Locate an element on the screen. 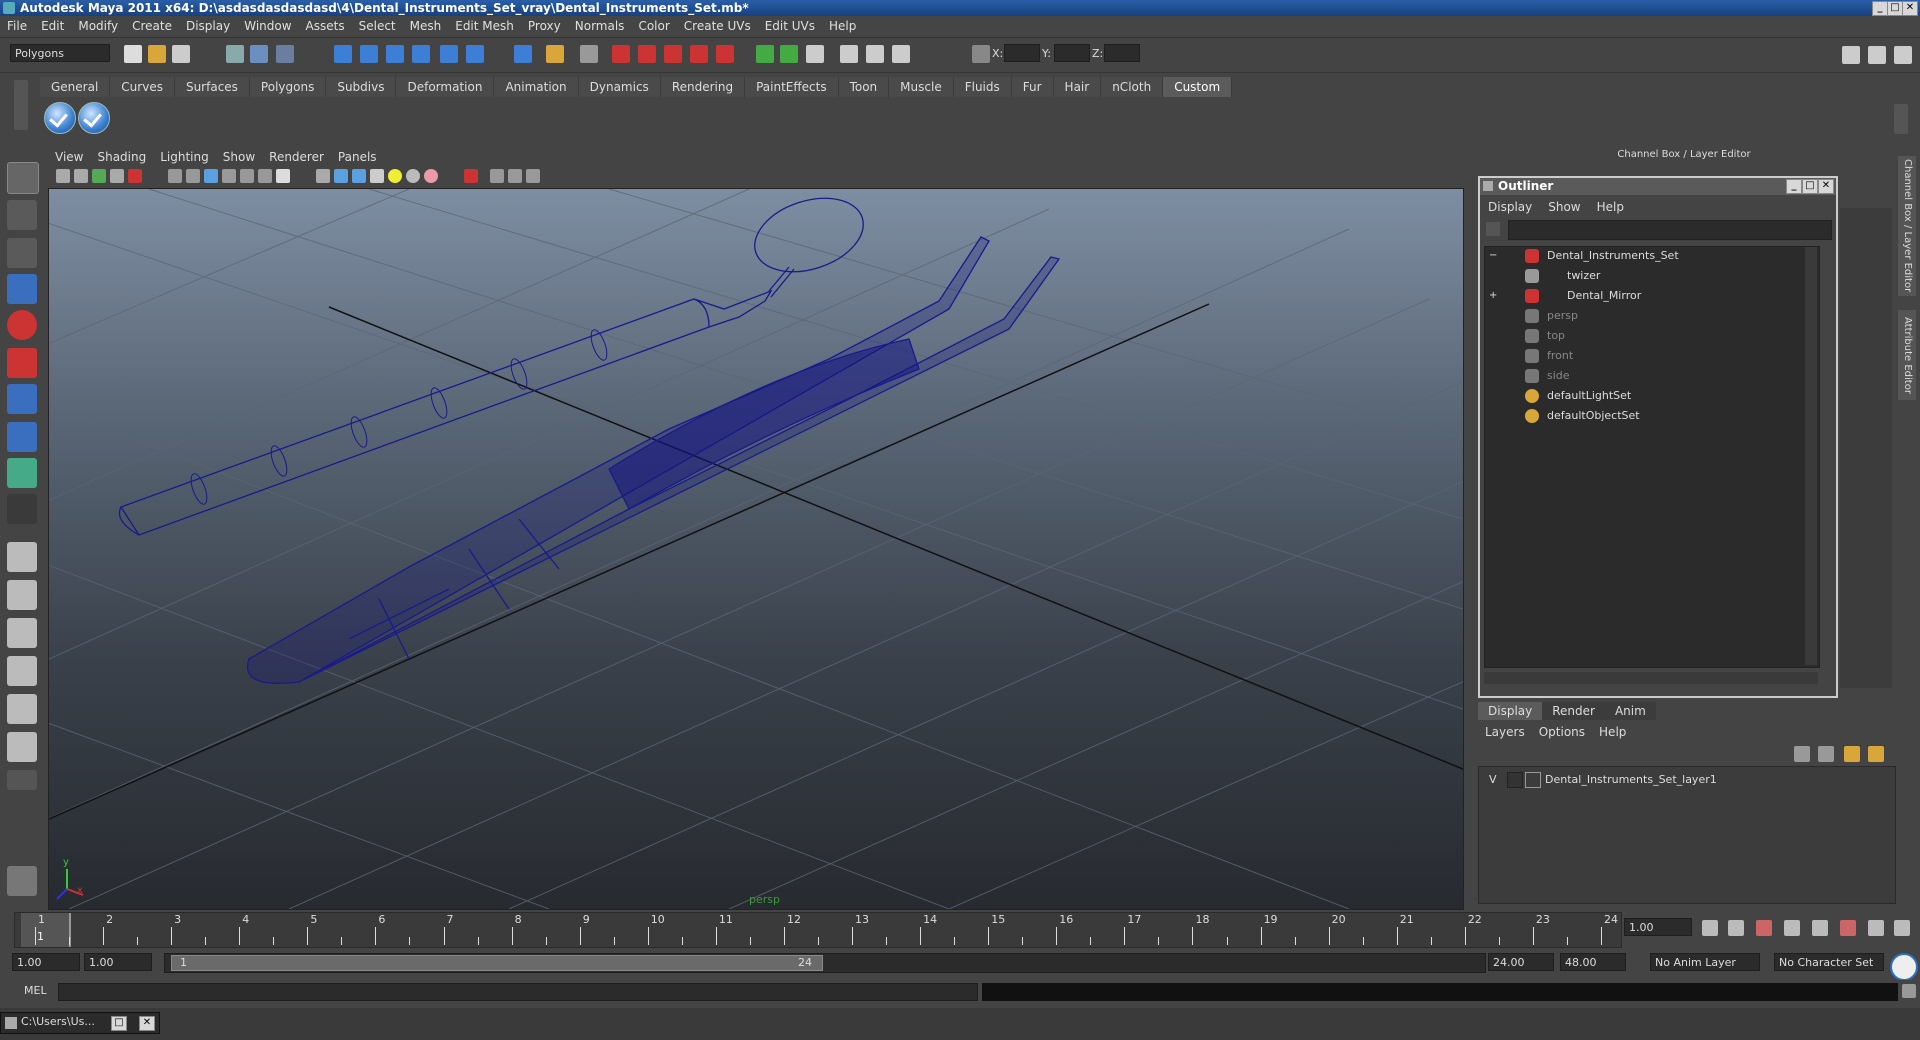 This screenshot has width=1920, height=1040. single-perspective-layout-icon is located at coordinates (22, 557).